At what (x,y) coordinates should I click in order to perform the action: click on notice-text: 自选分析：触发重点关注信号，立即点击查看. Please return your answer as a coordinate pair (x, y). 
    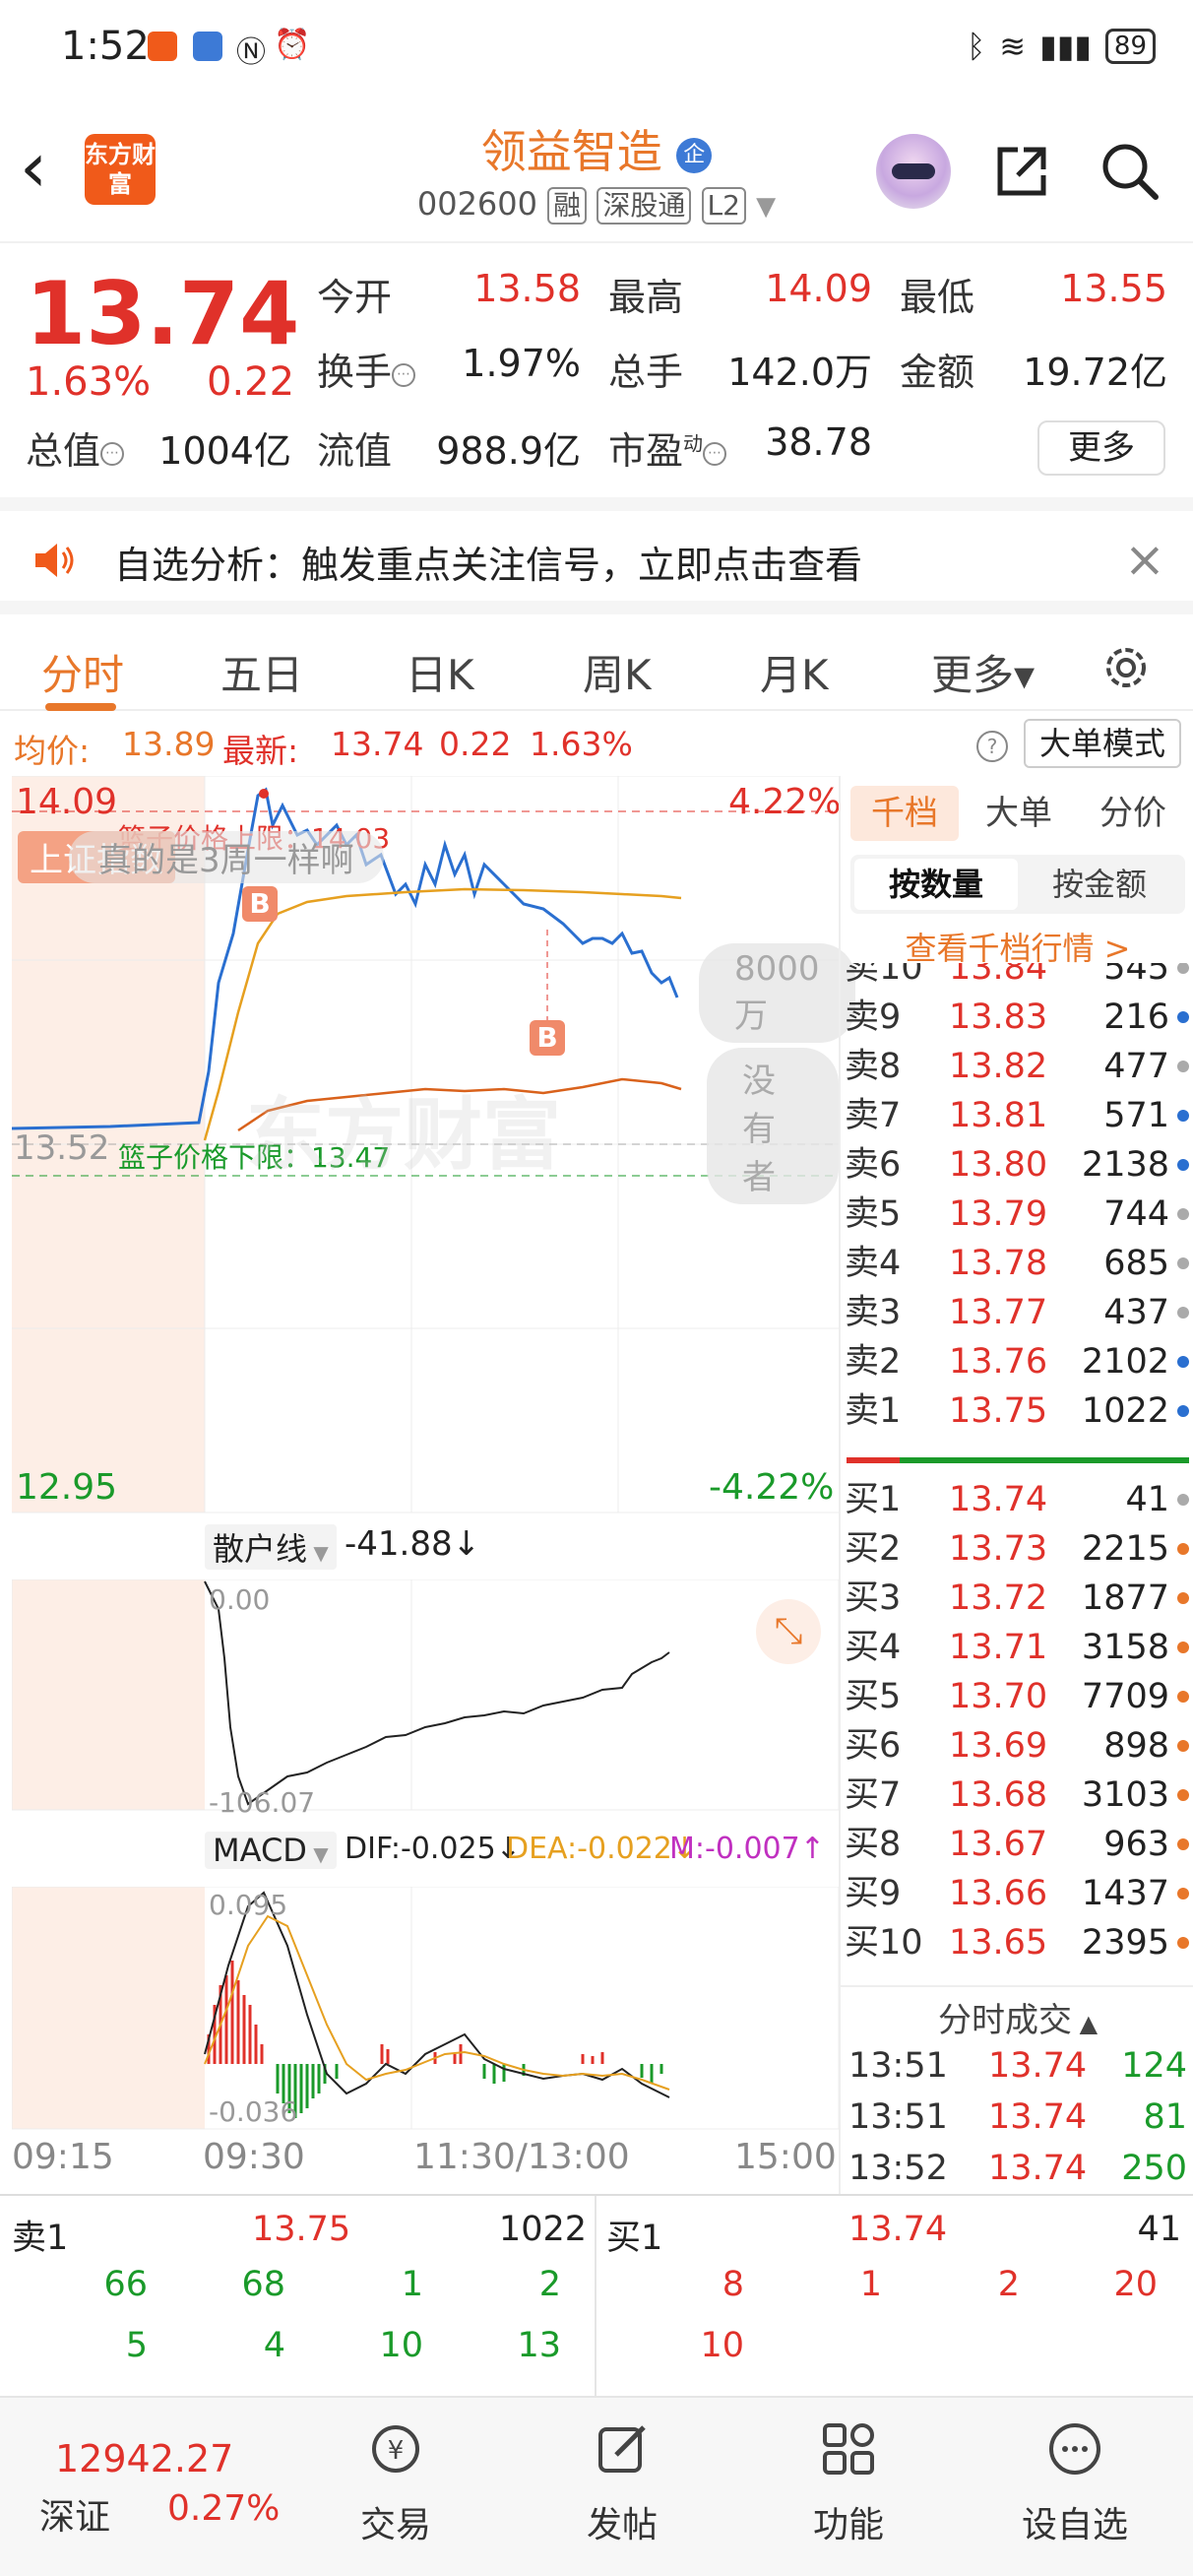
    Looking at the image, I should click on (488, 562).